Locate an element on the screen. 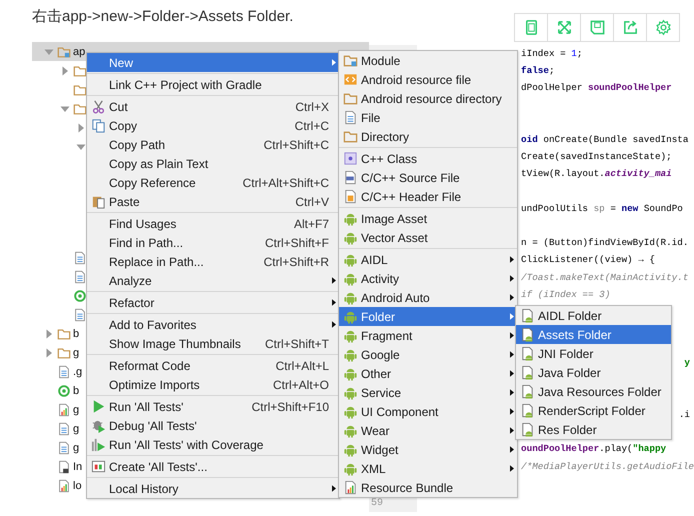  code-line: /*MediaPlayerUtils.getAudioFile is located at coordinates (607, 466).